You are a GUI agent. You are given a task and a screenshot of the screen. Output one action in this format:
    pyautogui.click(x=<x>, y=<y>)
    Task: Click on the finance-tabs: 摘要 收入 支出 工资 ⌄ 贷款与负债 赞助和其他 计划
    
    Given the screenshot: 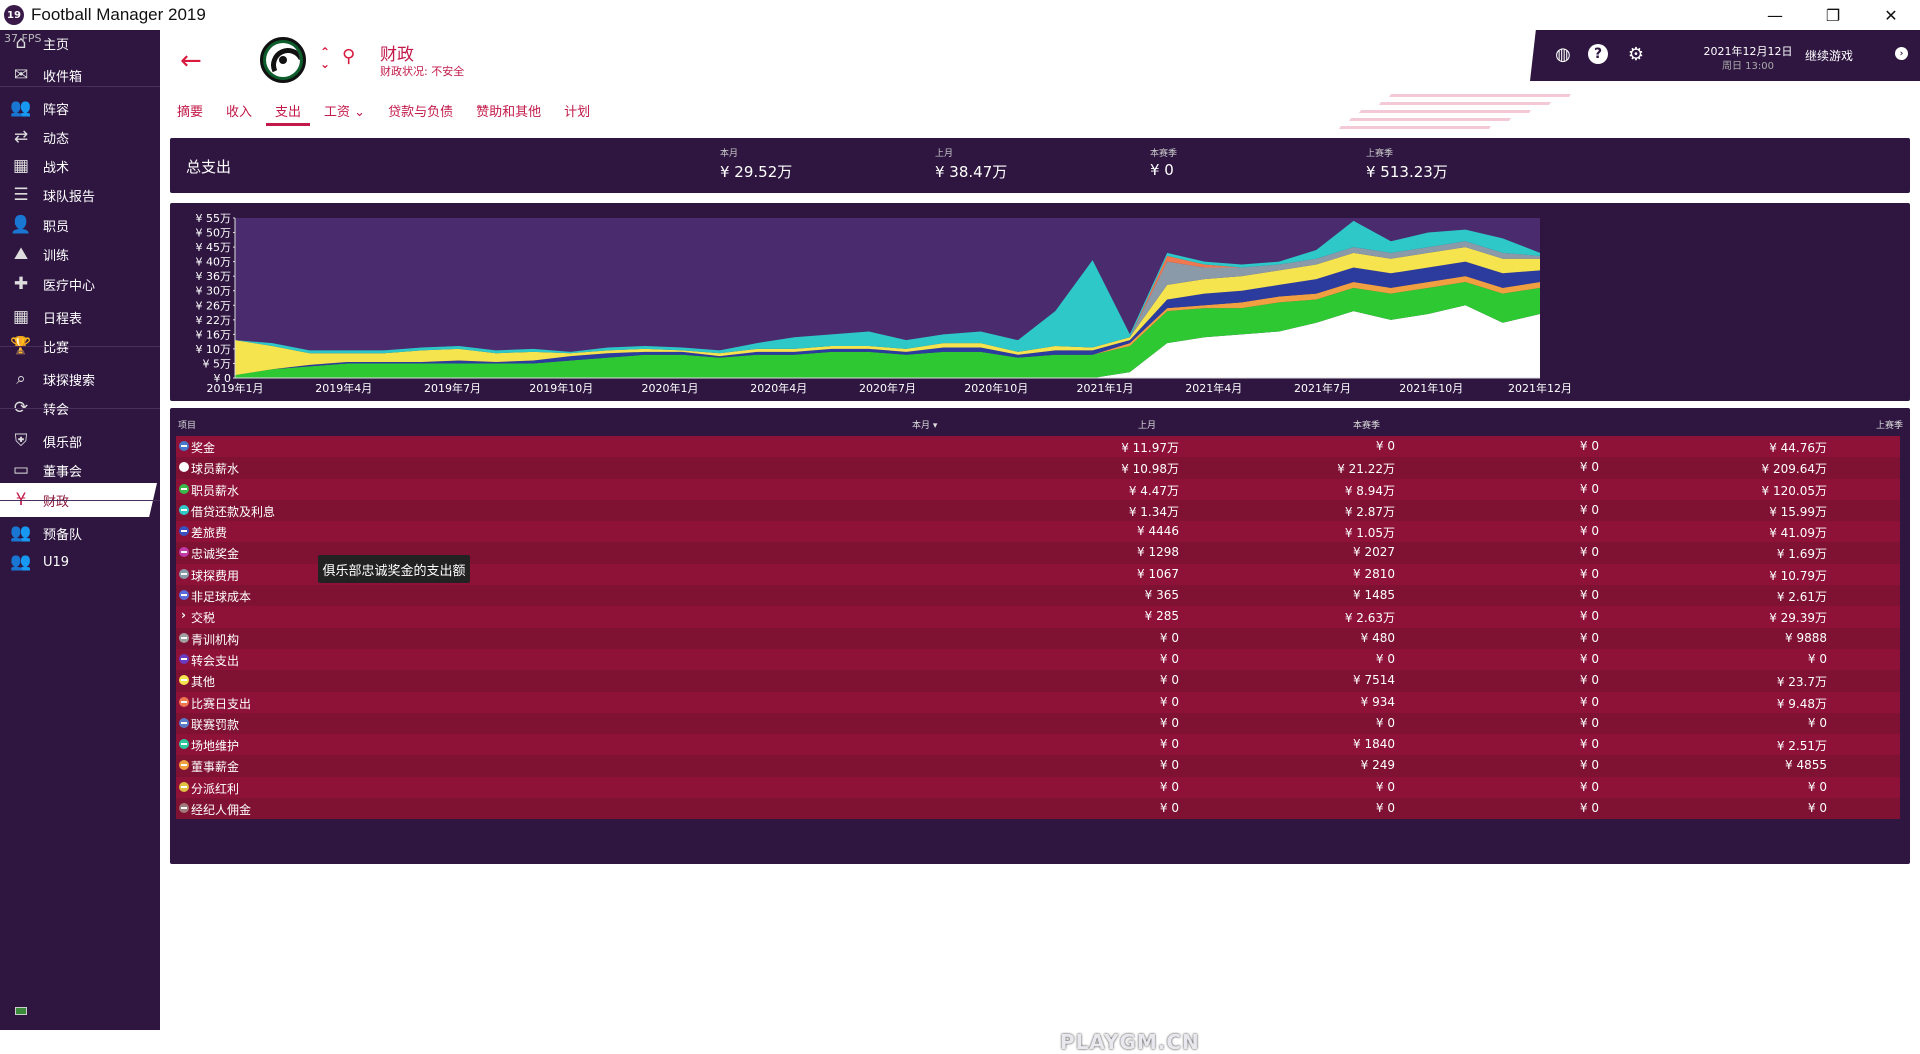 What is the action you would take?
    pyautogui.click(x=394, y=111)
    